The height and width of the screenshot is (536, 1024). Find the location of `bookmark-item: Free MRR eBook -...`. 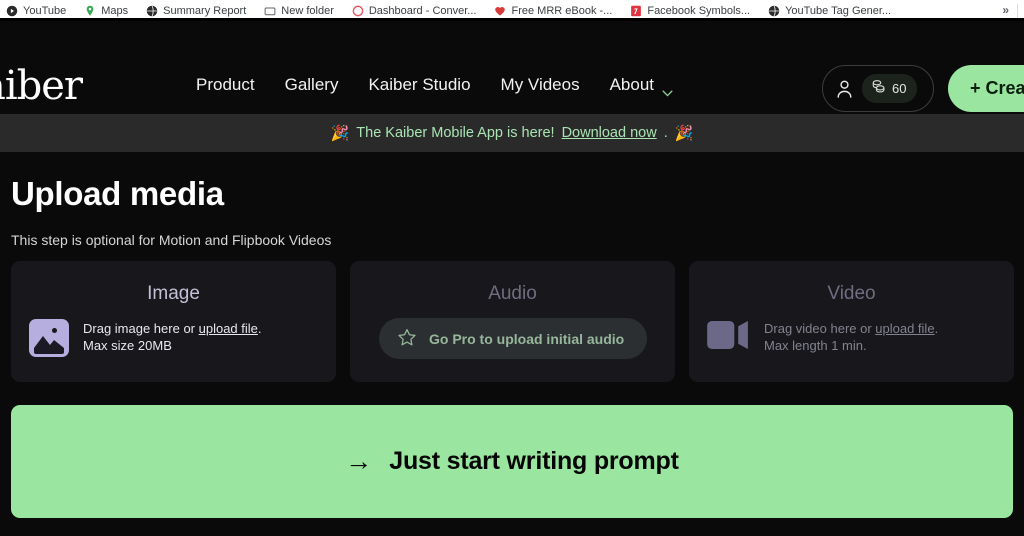

bookmark-item: Free MRR eBook -... is located at coordinates (553, 11).